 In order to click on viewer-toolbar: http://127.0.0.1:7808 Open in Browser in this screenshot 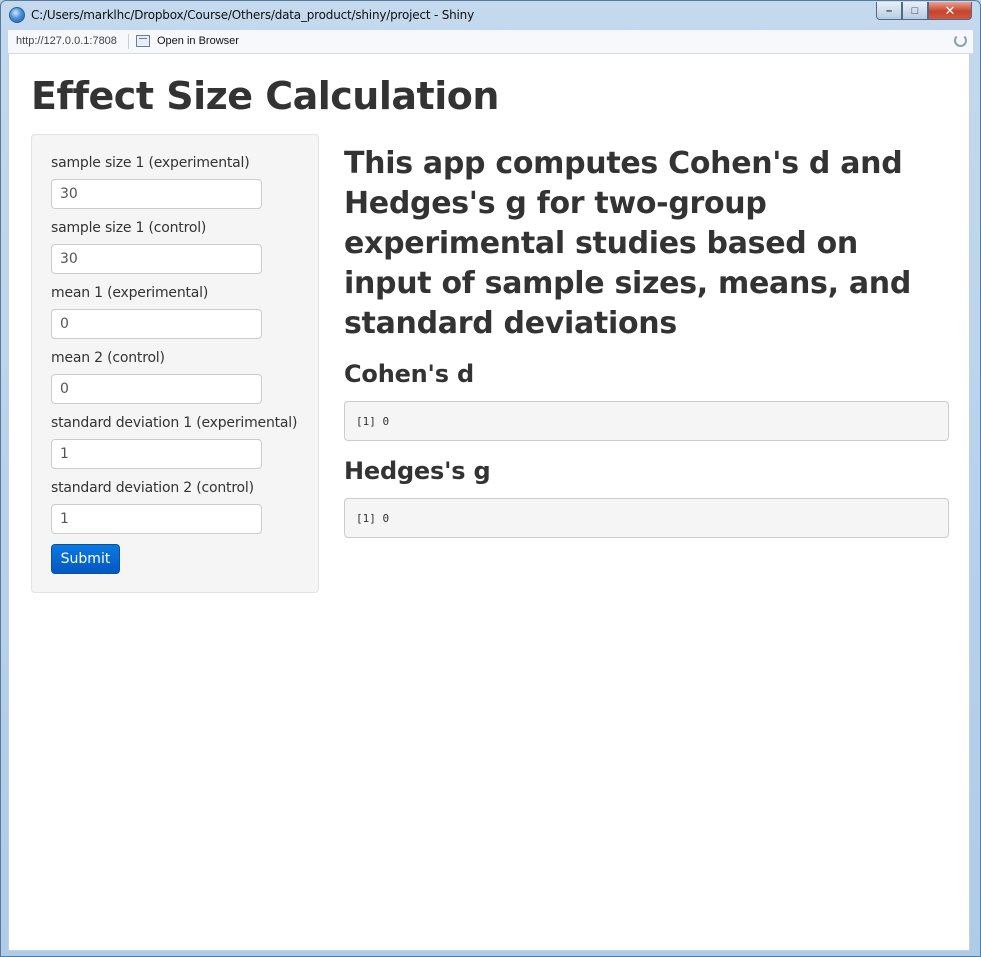, I will do `click(490, 42)`.